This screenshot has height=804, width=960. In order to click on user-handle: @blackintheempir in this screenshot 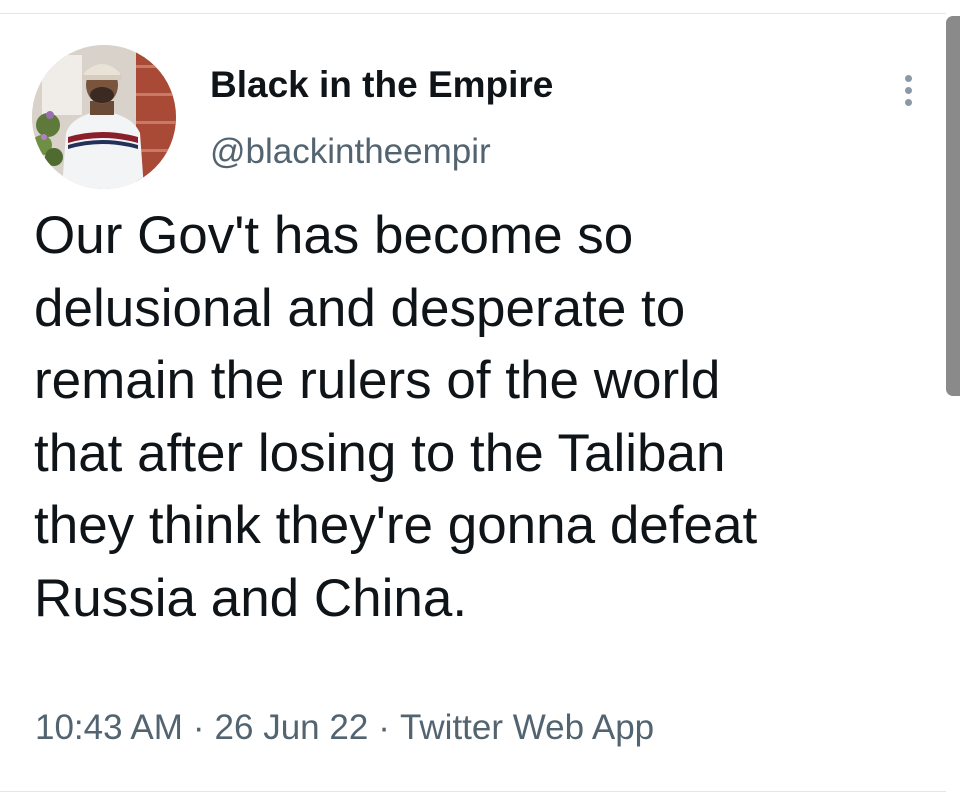, I will do `click(350, 152)`.